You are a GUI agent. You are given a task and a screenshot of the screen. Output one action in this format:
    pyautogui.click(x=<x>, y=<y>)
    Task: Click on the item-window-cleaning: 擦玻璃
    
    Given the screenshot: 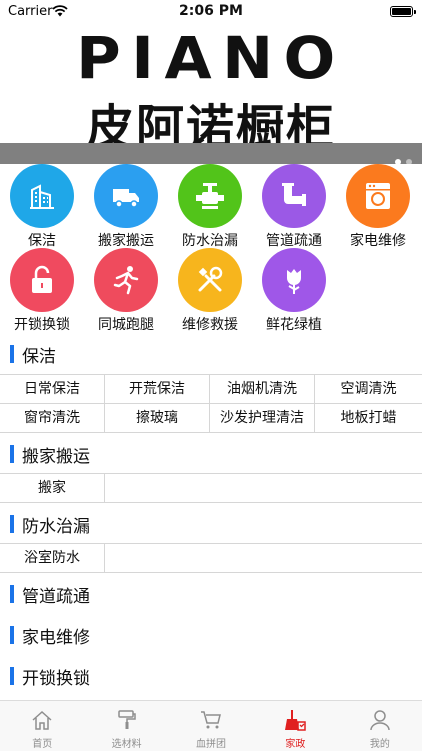 What is the action you would take?
    pyautogui.click(x=157, y=418)
    